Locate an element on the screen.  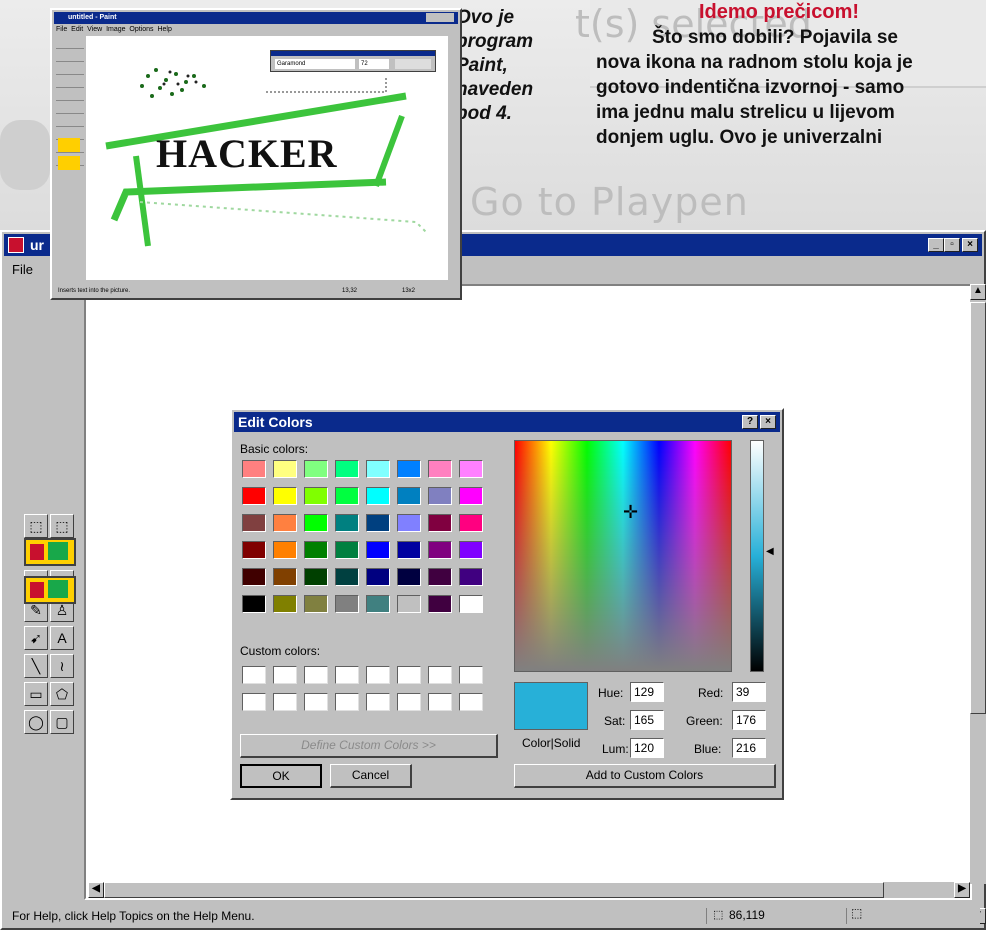
rounded-rectangle-icon: ▢ is located at coordinates (62, 722).